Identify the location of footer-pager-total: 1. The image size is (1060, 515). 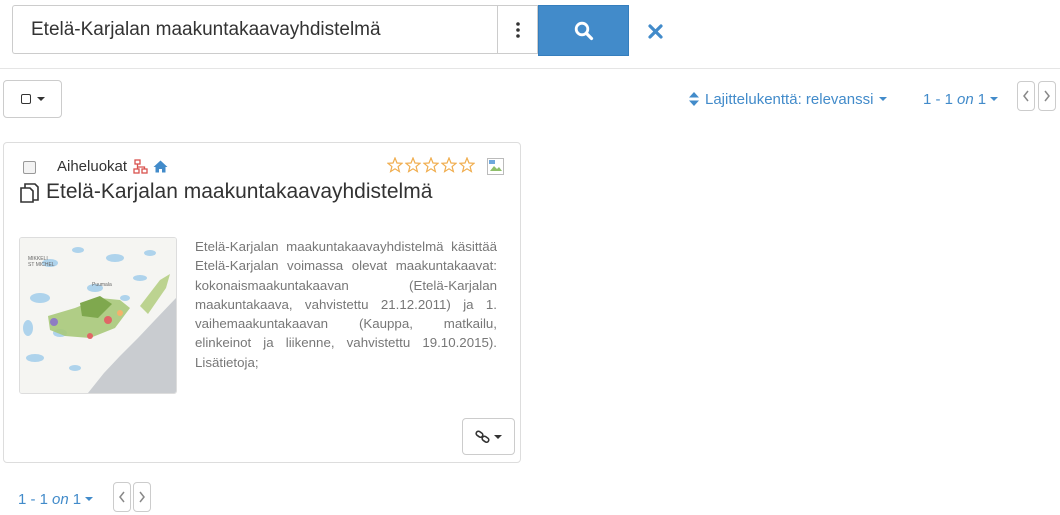
(77, 499).